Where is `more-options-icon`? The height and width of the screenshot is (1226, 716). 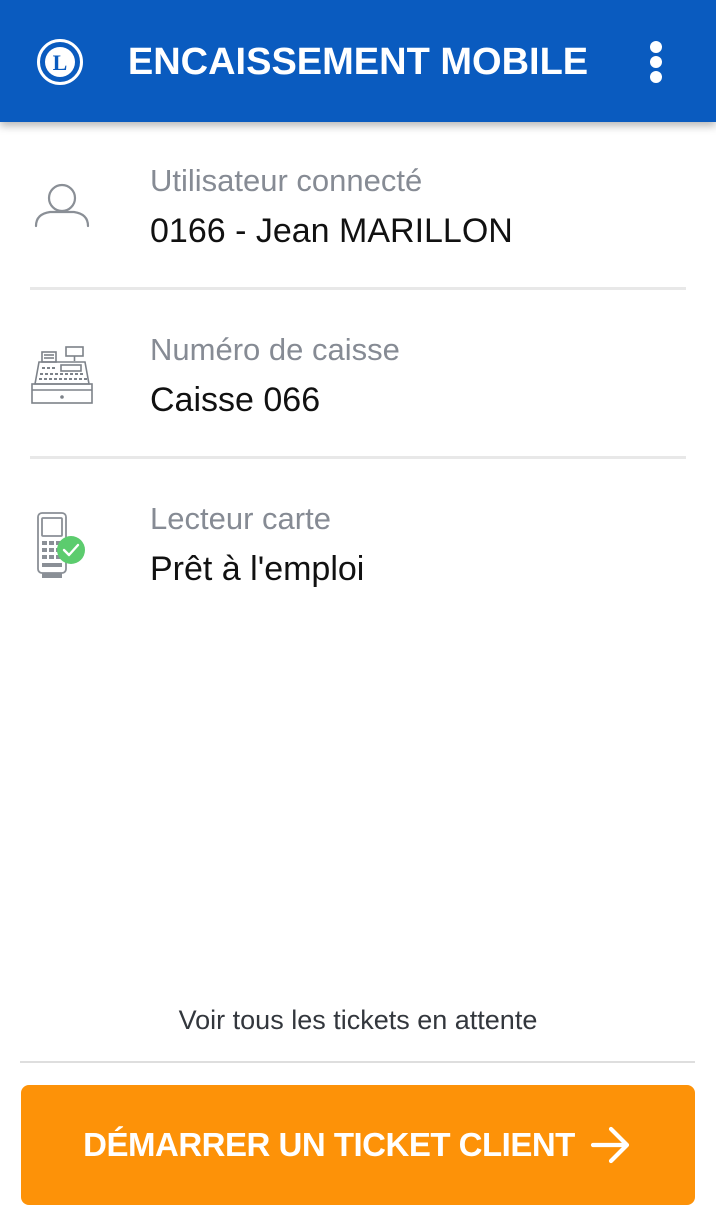
more-options-icon is located at coordinates (656, 62).